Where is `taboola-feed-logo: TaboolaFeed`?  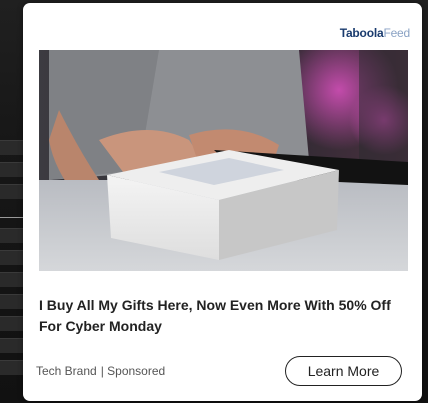 taboola-feed-logo: TaboolaFeed is located at coordinates (375, 33).